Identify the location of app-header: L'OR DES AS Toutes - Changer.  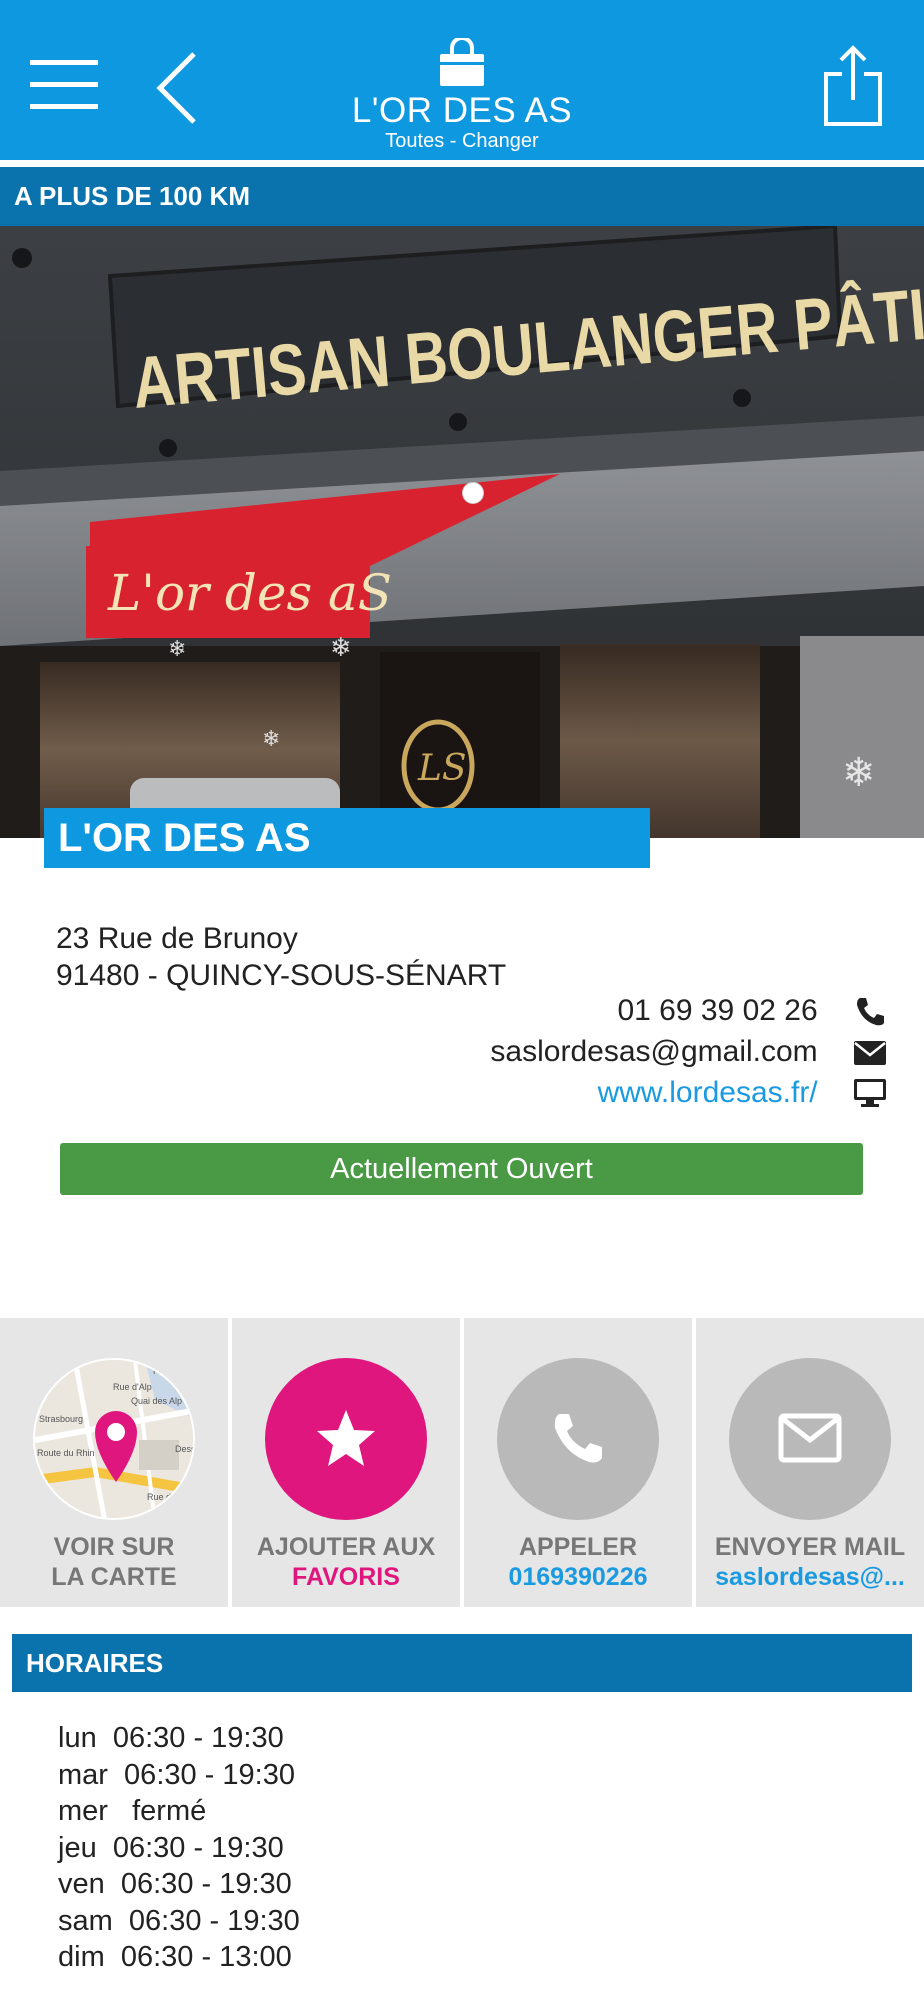
(462, 80).